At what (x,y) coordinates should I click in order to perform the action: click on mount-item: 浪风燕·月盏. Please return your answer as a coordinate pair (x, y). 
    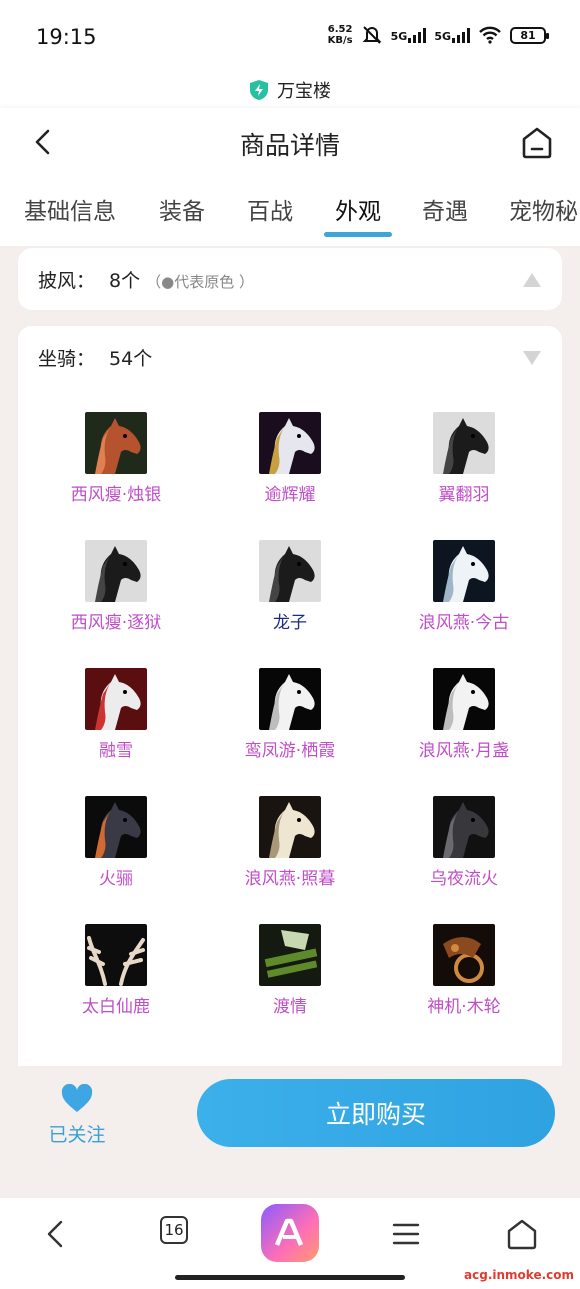
    Looking at the image, I should click on (464, 714).